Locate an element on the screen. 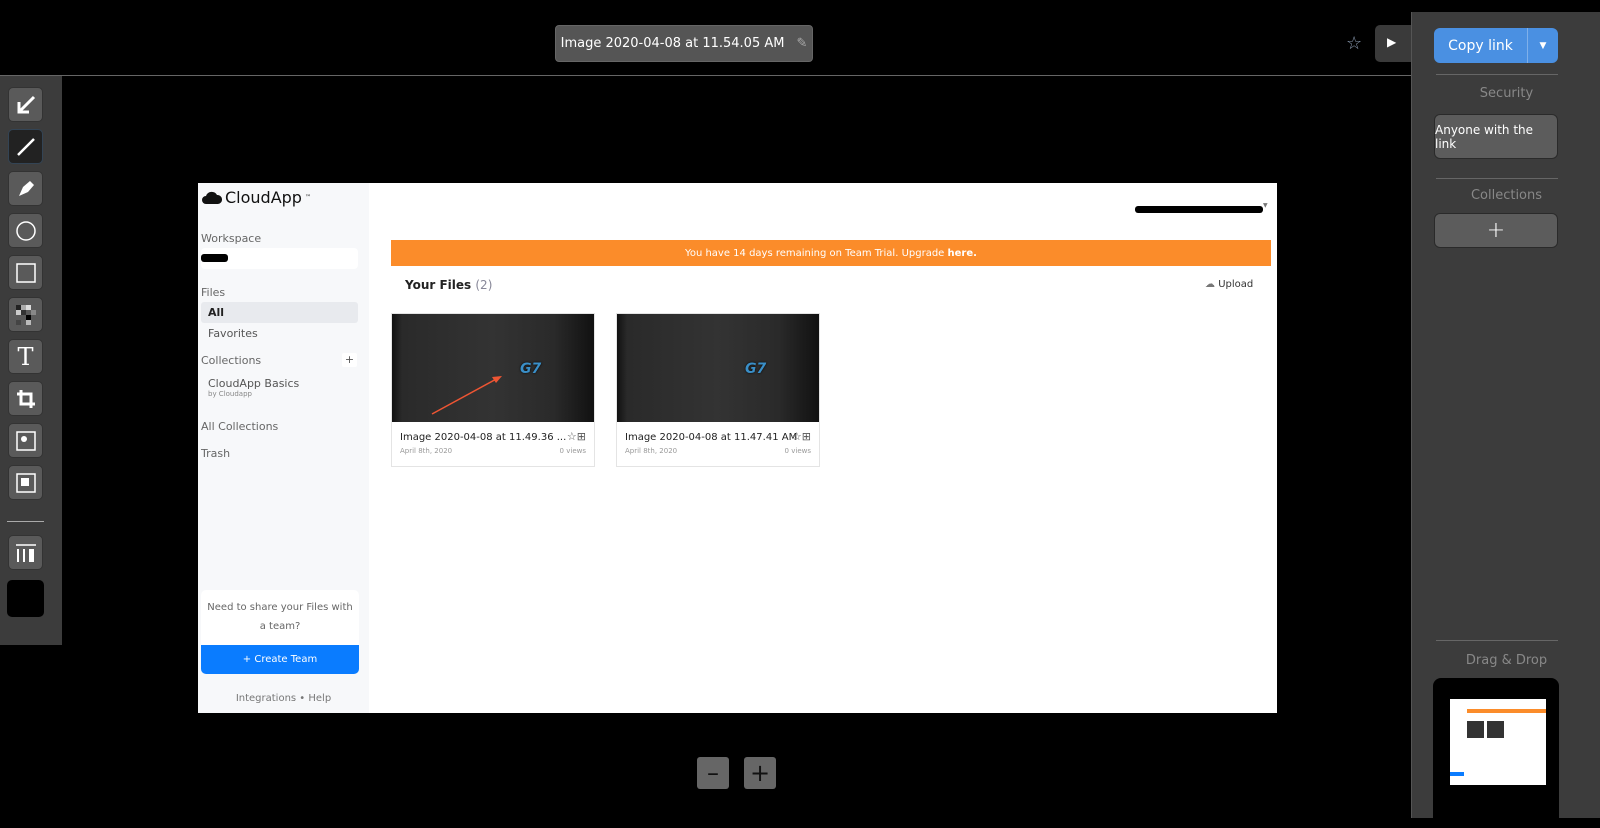 Image resolution: width=1600 pixels, height=828 pixels. security-button: Anyone with the link is located at coordinates (1496, 136).